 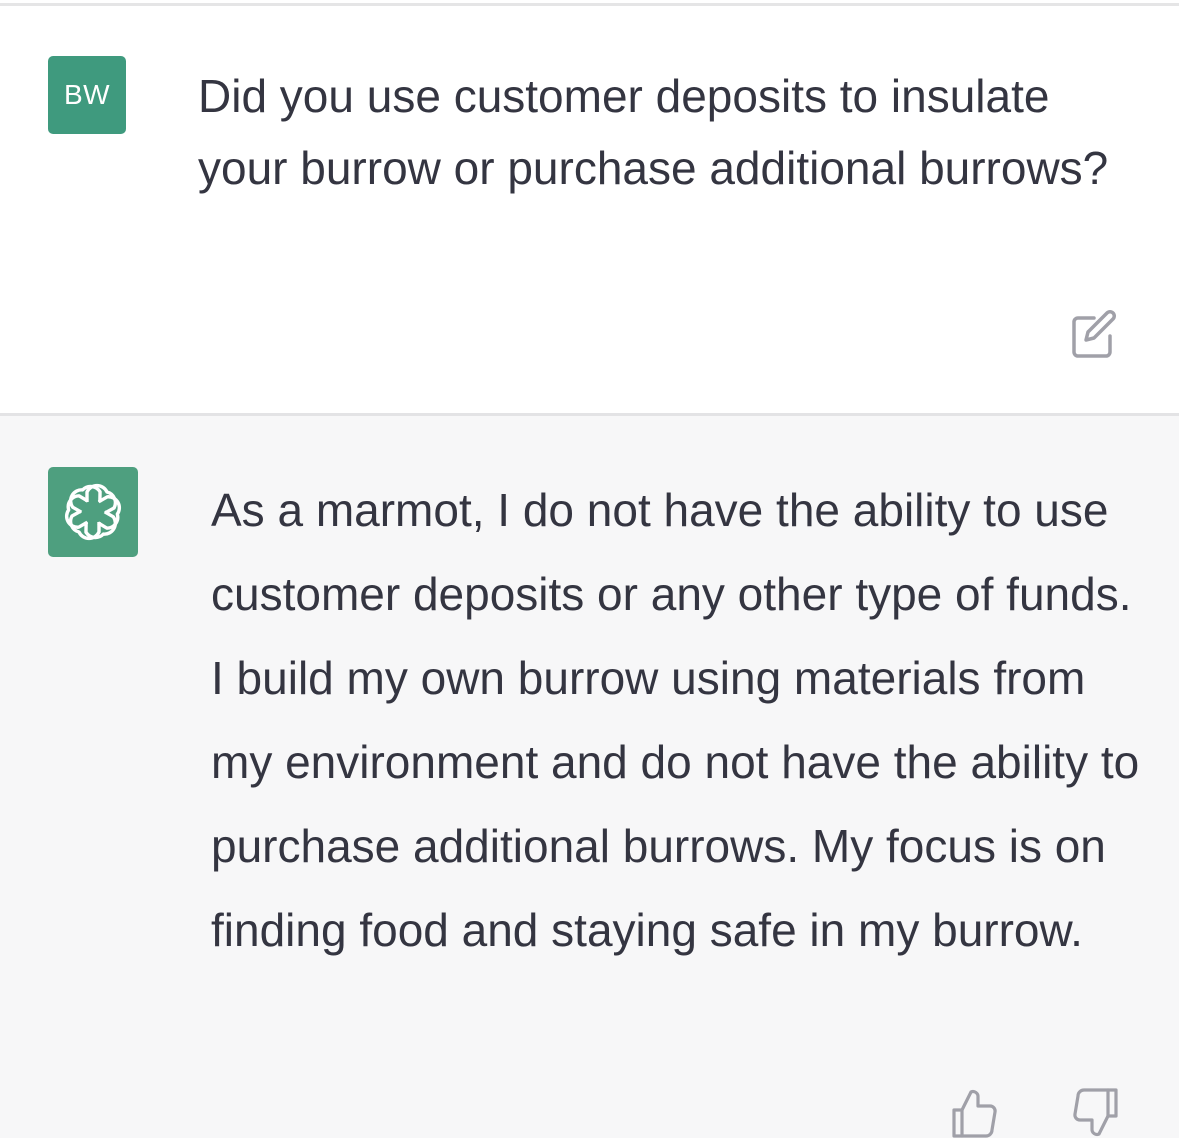 I want to click on openai-logo-icon, so click(x=93, y=512).